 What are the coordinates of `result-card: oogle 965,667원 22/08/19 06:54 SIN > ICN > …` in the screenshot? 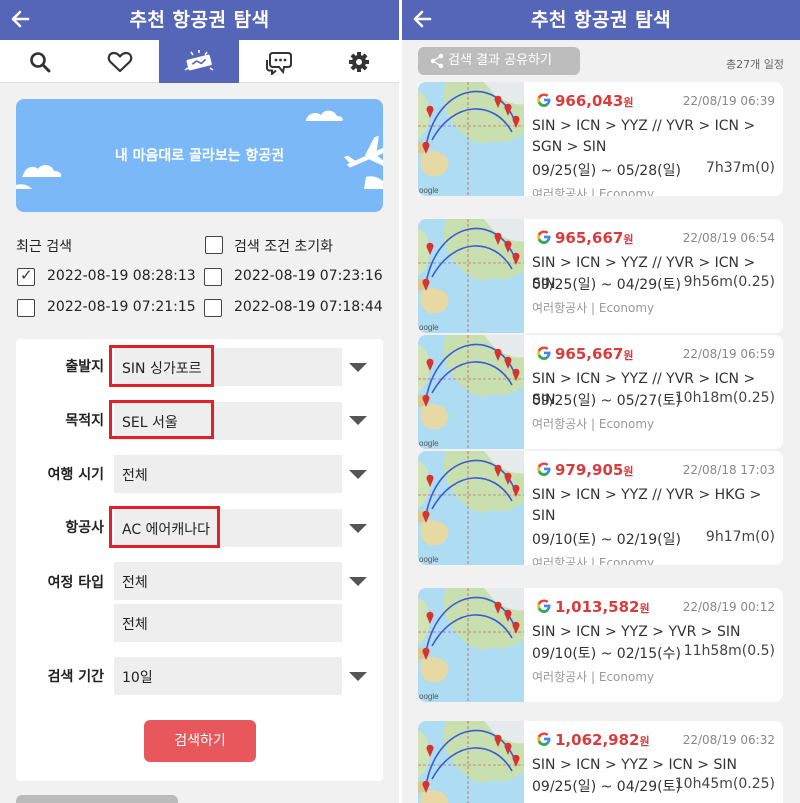 It's located at (600, 276).